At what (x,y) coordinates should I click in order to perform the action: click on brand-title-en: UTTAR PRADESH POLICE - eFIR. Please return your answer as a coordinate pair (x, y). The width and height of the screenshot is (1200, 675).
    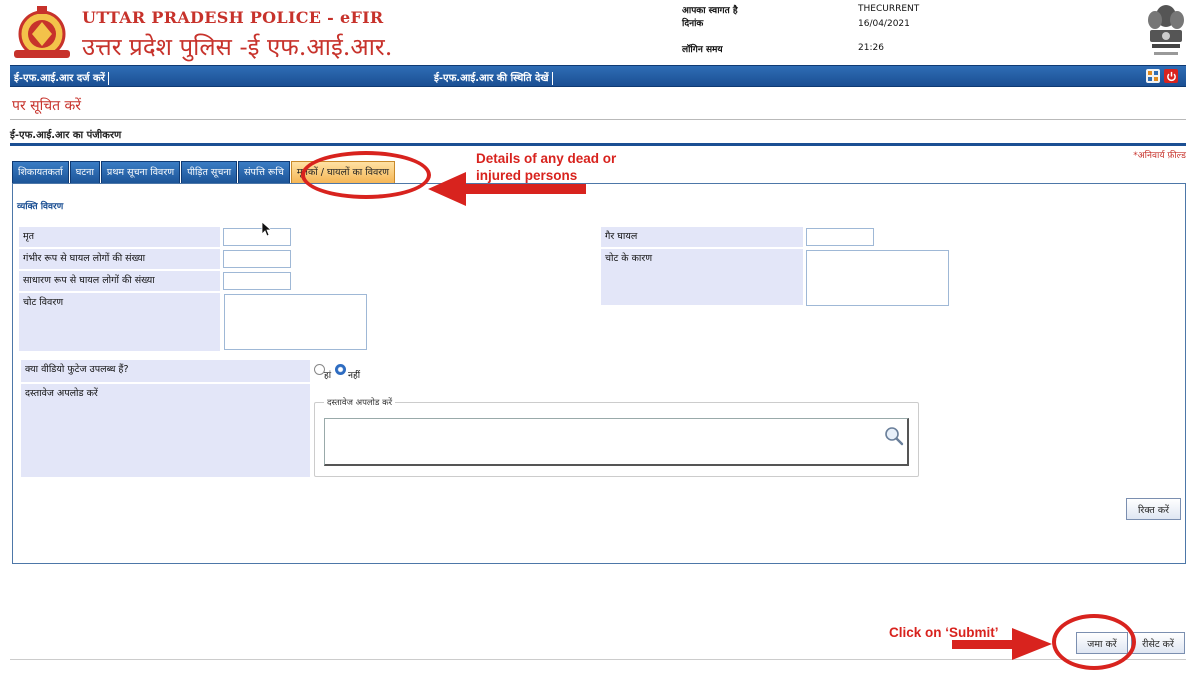
    Looking at the image, I should click on (233, 17).